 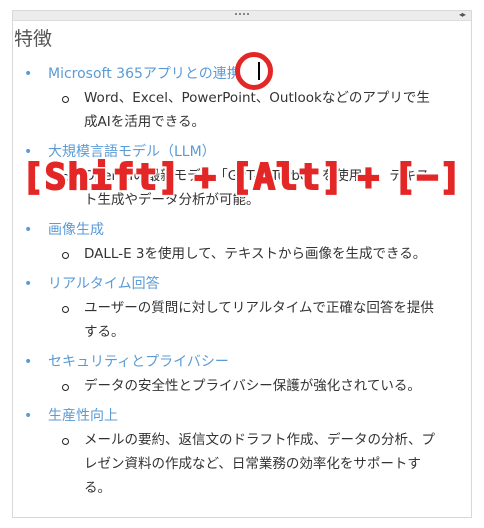 What do you see at coordinates (144, 74) in the screenshot?
I see `heading-text: Microsoft 365アプリとの連携` at bounding box center [144, 74].